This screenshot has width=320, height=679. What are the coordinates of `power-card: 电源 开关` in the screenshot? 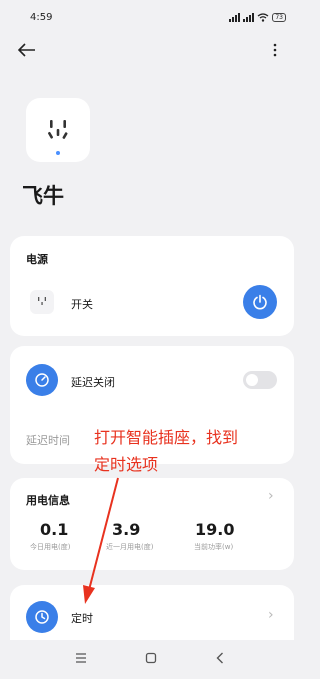 It's located at (152, 286).